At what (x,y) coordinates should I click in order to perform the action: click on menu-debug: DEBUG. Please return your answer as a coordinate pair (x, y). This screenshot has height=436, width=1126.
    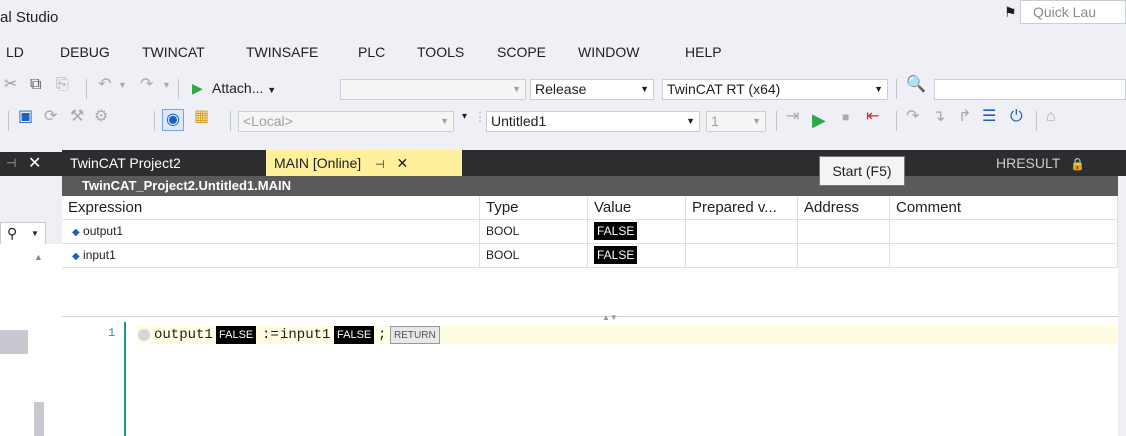
    Looking at the image, I should click on (85, 52).